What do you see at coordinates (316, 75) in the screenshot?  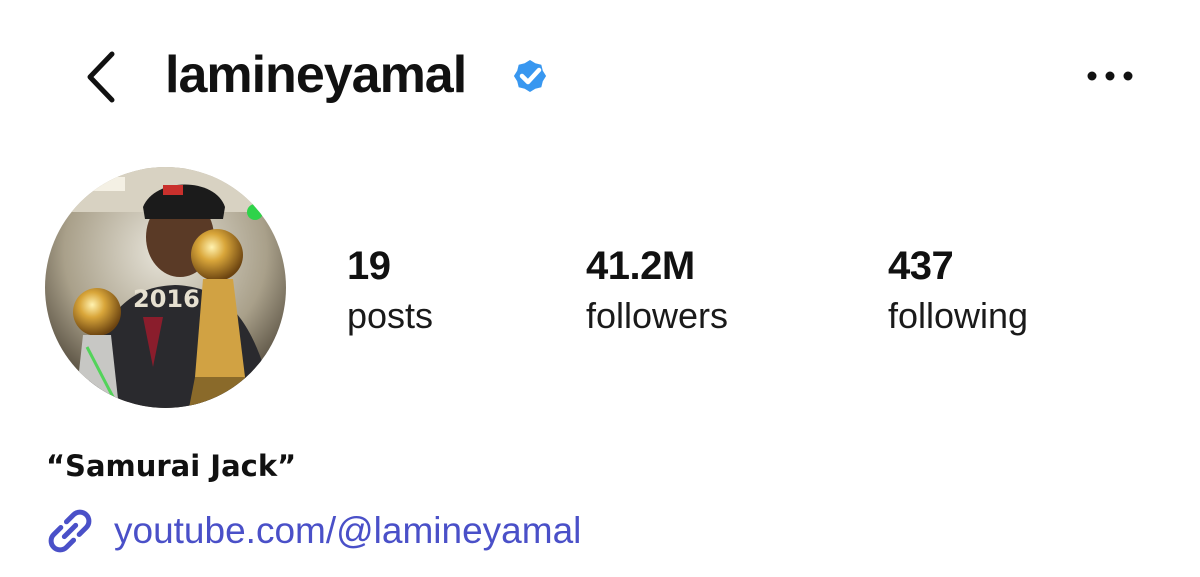 I see `profile-username: lamineyamal` at bounding box center [316, 75].